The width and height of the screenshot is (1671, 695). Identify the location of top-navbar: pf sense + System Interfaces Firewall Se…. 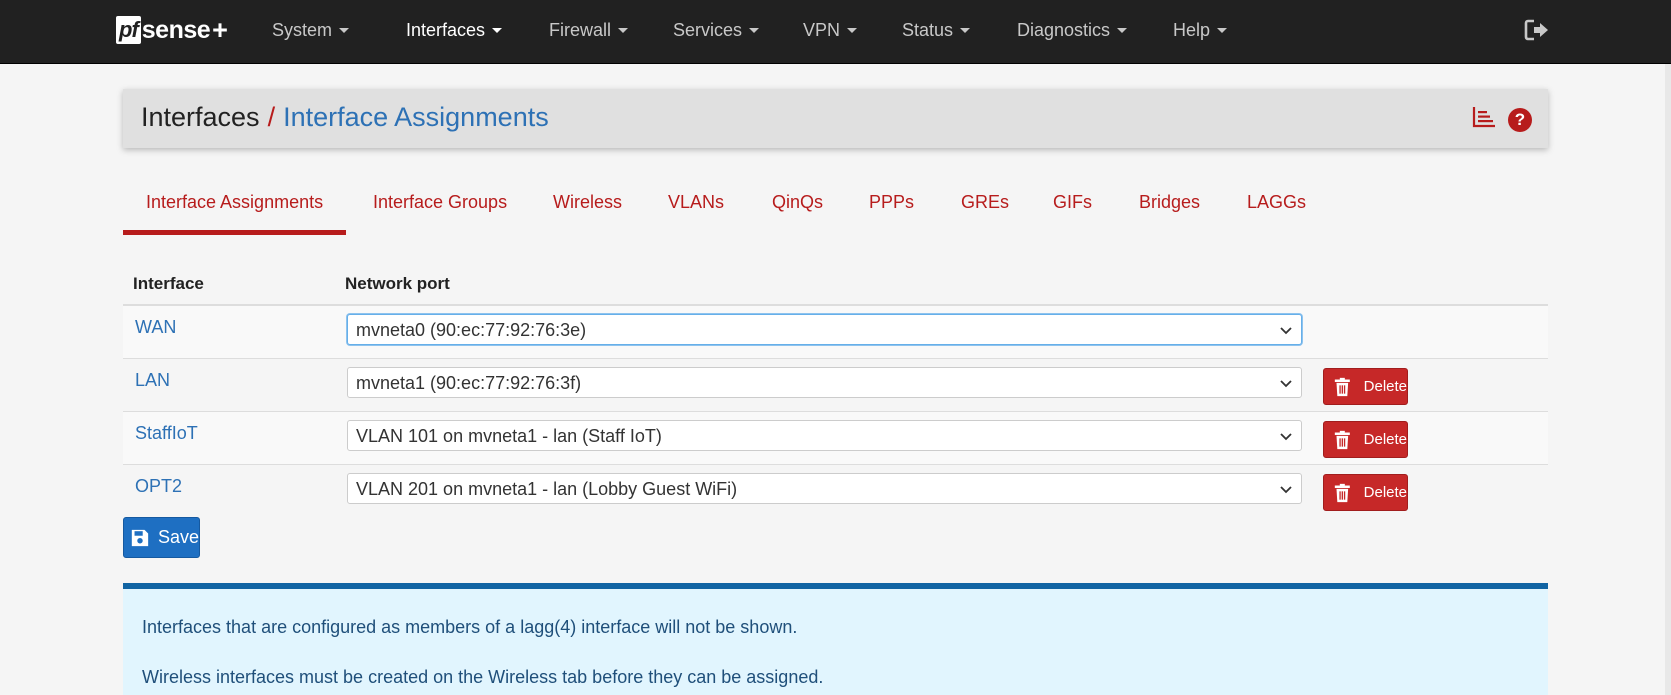
(835, 32).